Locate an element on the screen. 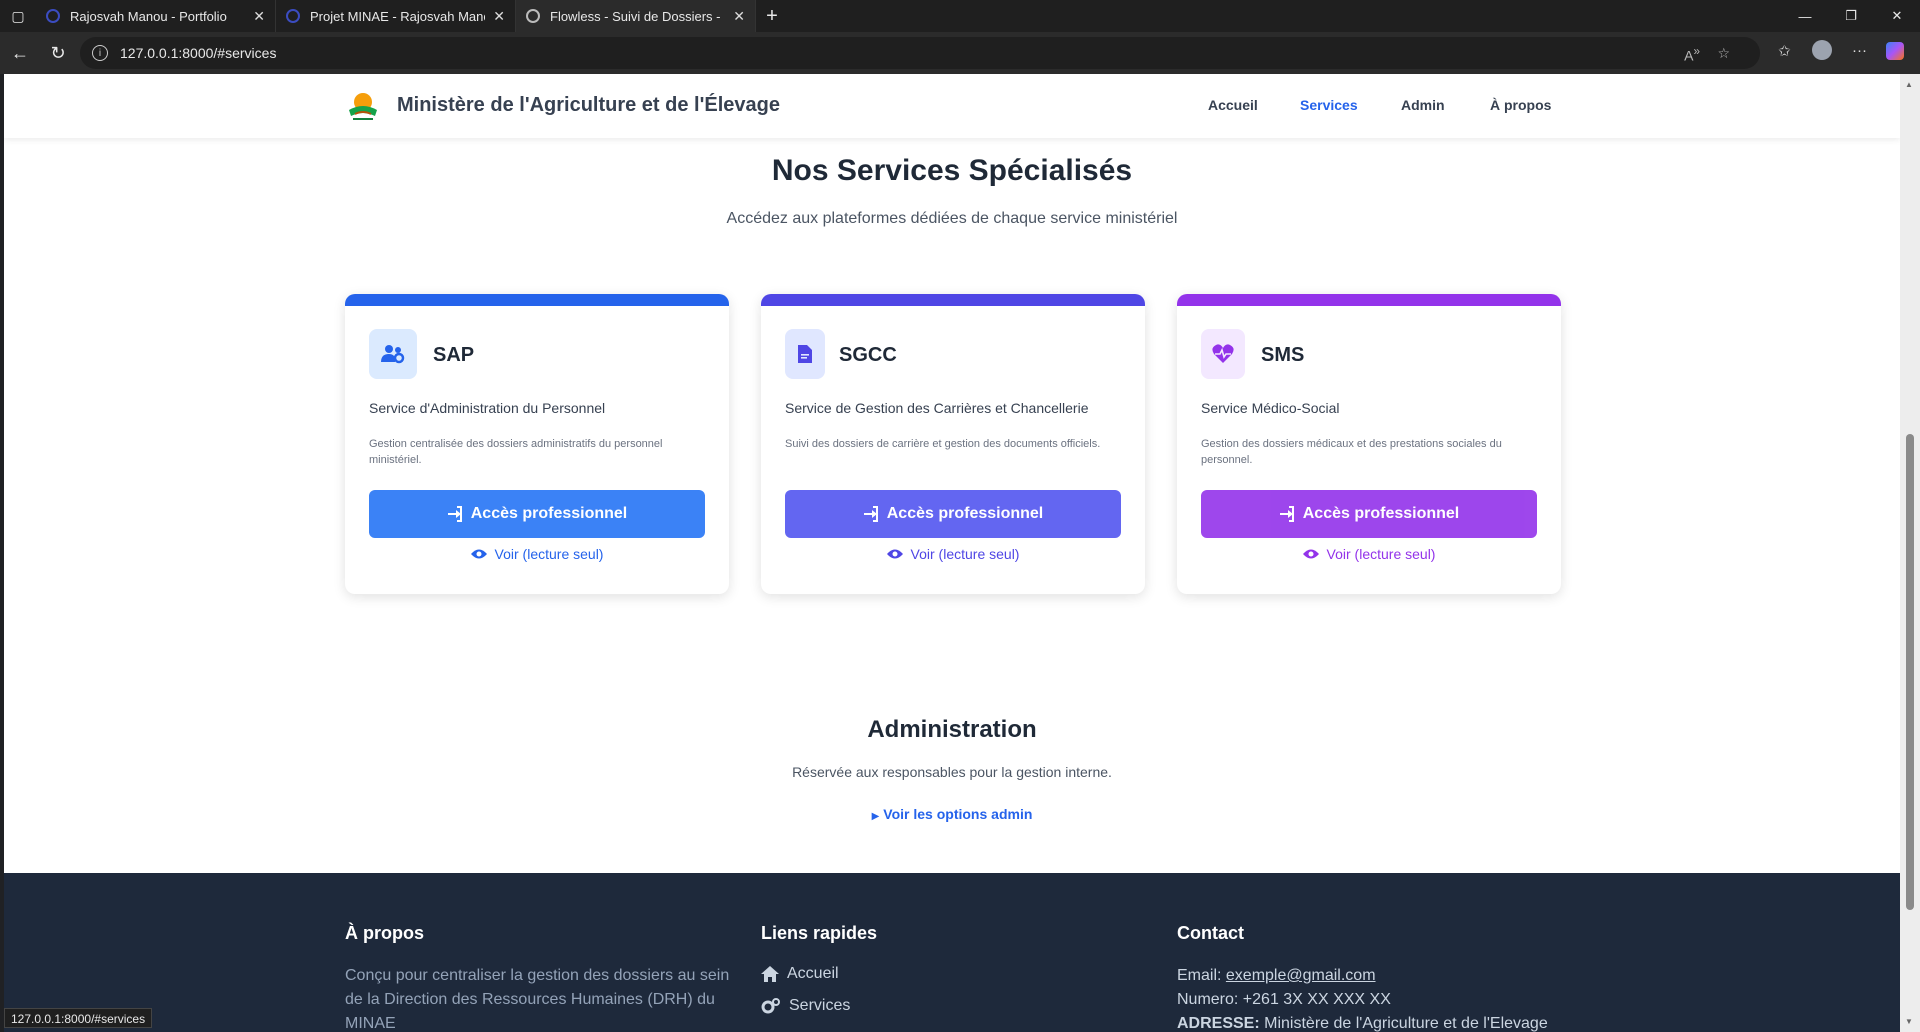  footer-links-title: Liens rapides is located at coordinates (819, 933).